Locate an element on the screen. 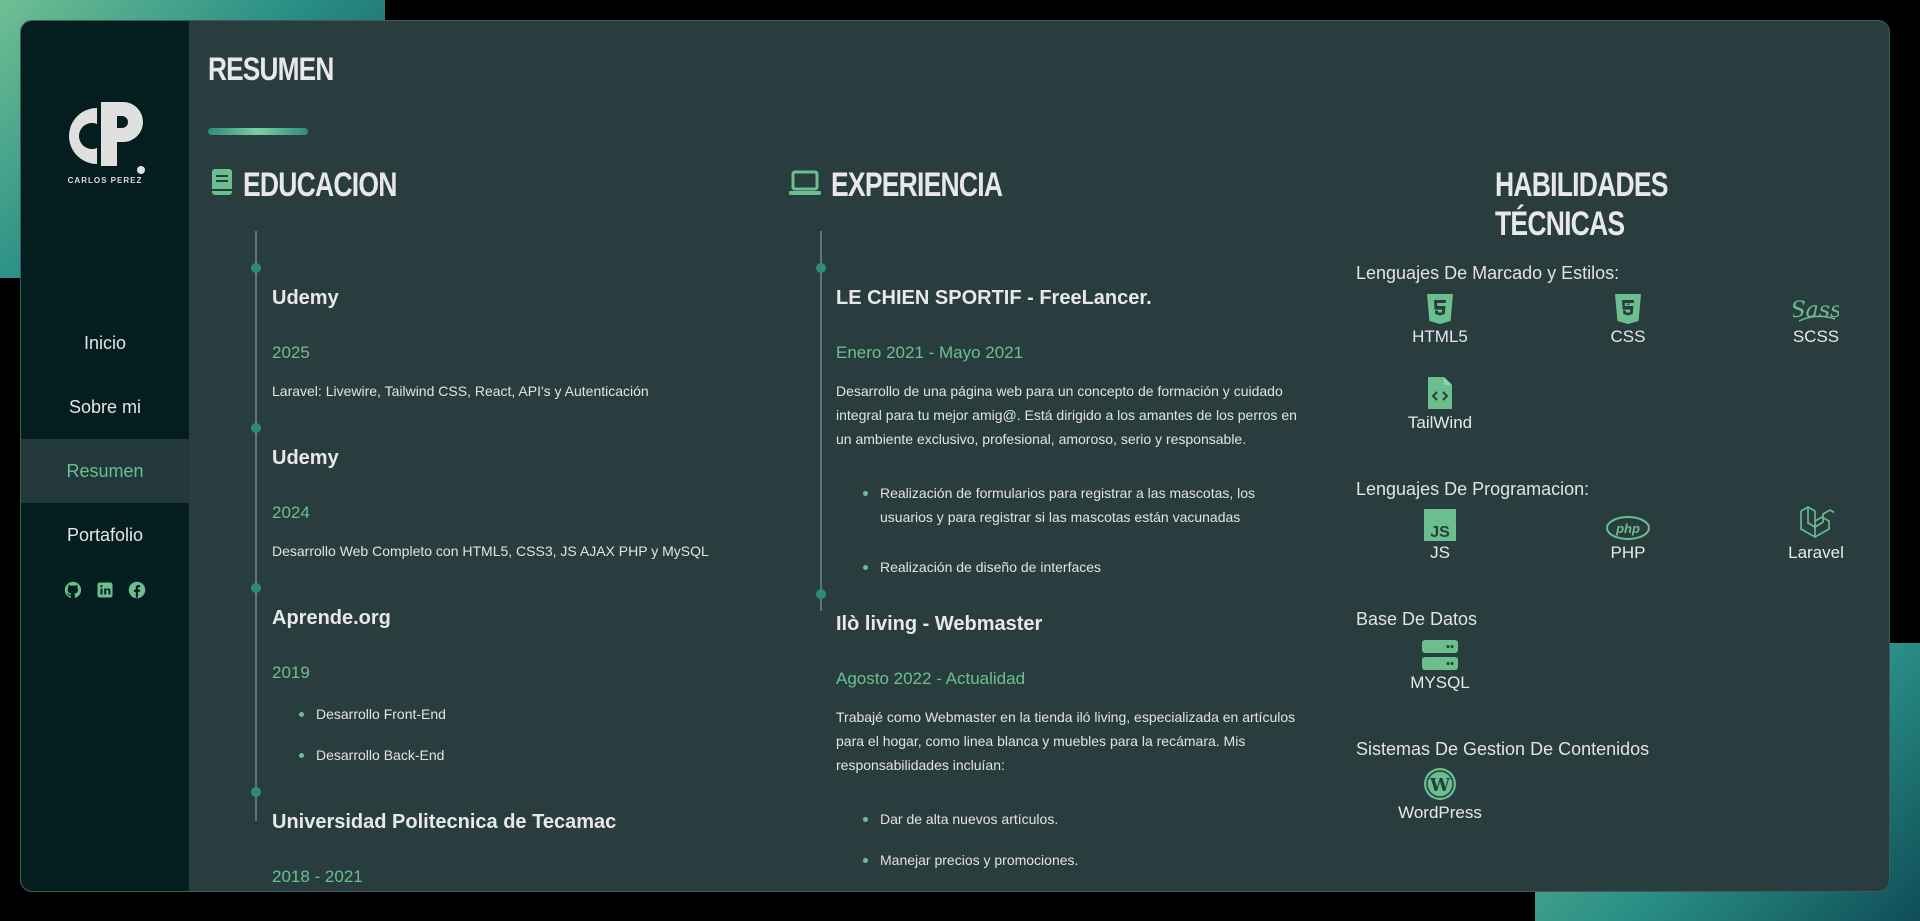  skill-label: TailWind is located at coordinates (1440, 422).